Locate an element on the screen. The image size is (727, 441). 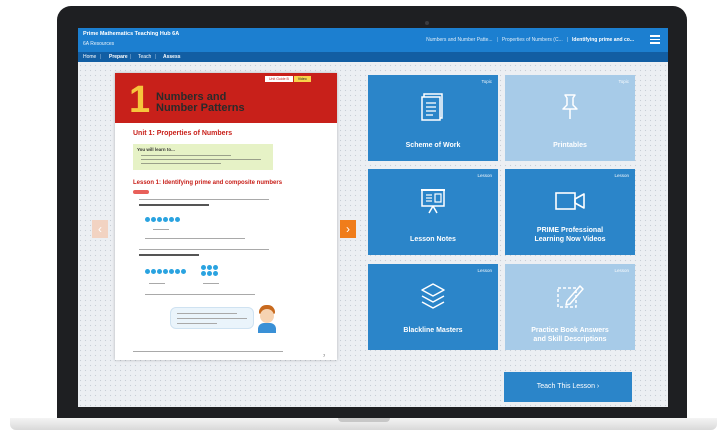
tile-blackline-masters: Lesson Blackline Masters is located at coordinates (433, 307).